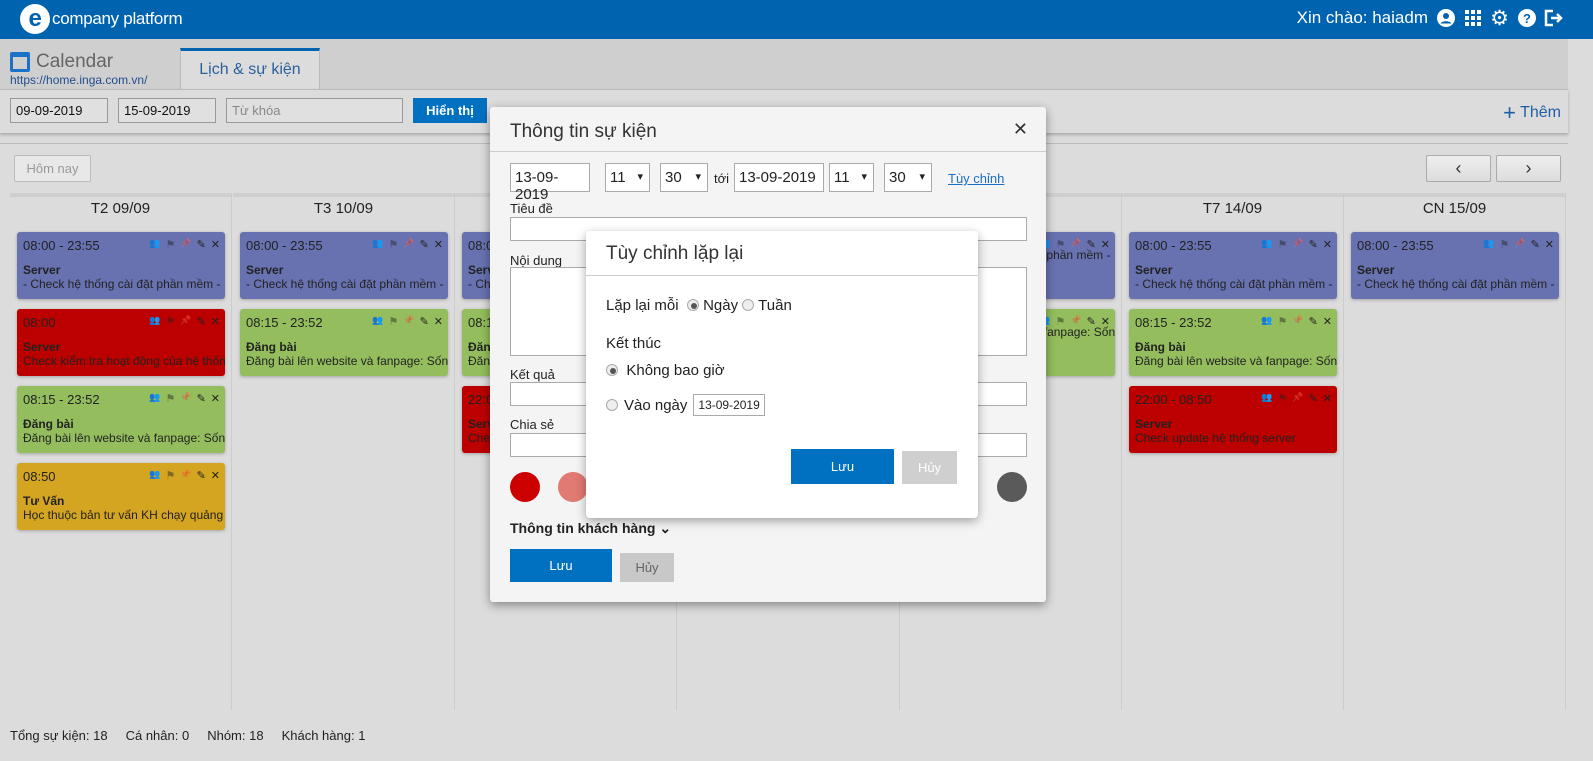  What do you see at coordinates (525, 487) in the screenshot?
I see `color-option-red` at bounding box center [525, 487].